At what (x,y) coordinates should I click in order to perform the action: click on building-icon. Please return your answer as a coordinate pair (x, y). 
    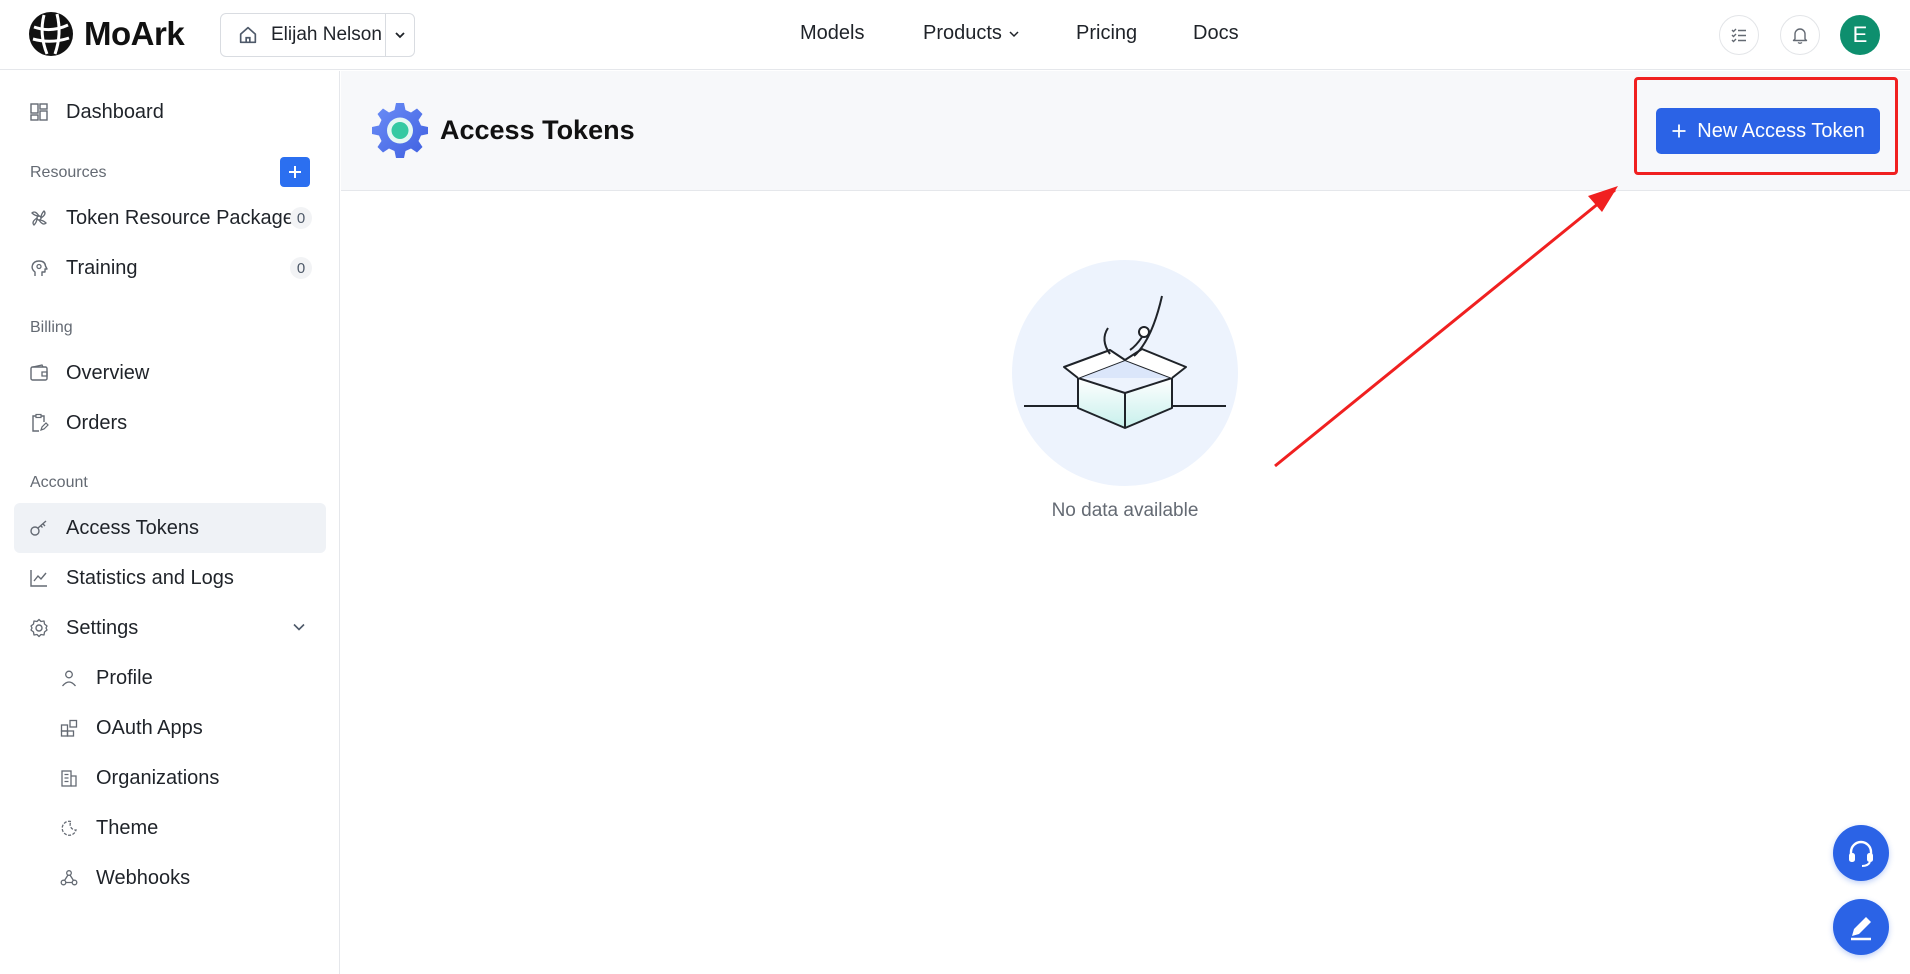
    Looking at the image, I should click on (69, 778).